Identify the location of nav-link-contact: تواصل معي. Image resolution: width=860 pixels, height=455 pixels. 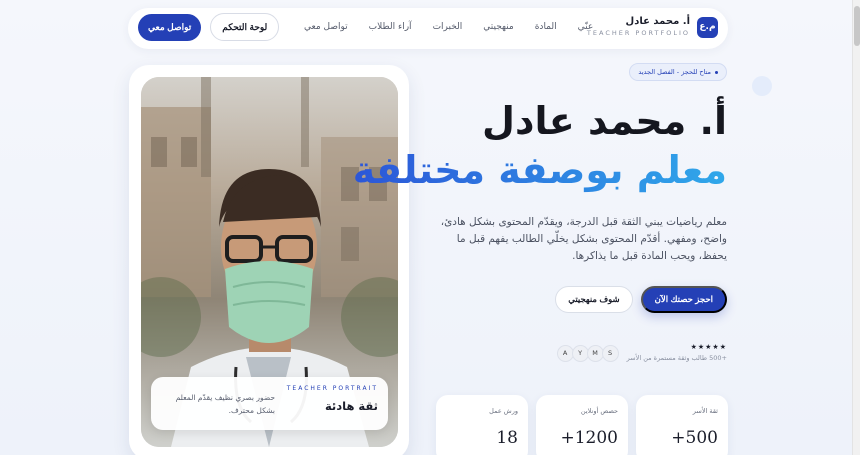
(326, 27).